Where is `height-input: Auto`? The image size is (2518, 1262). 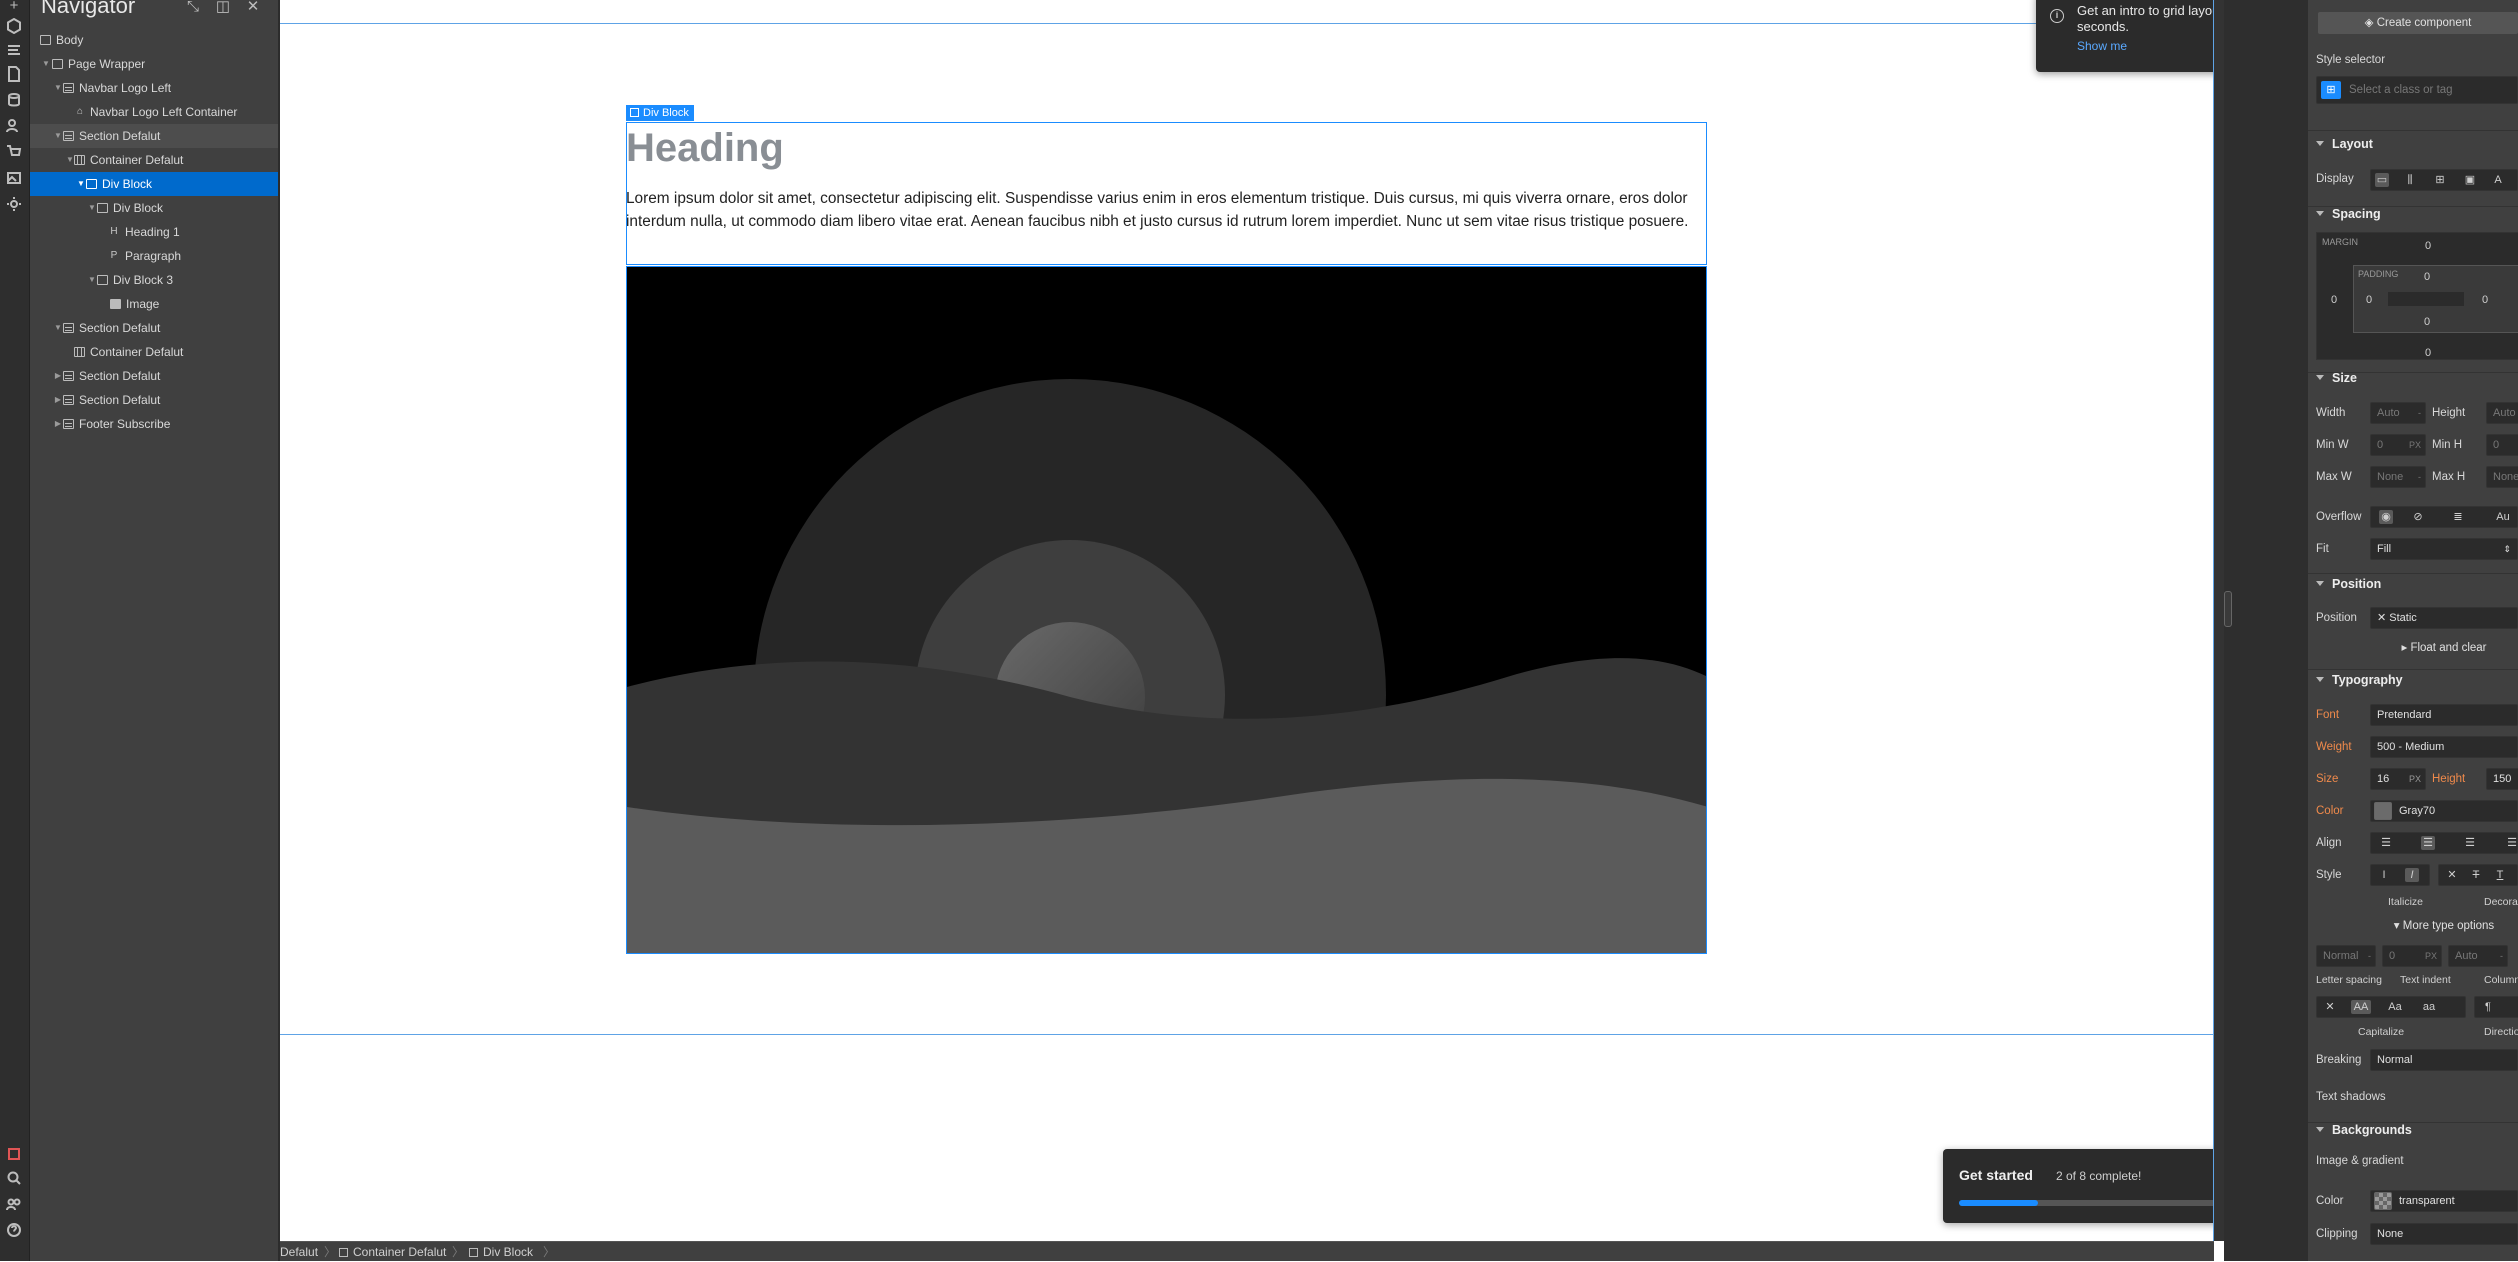
height-input: Auto is located at coordinates (2502, 413).